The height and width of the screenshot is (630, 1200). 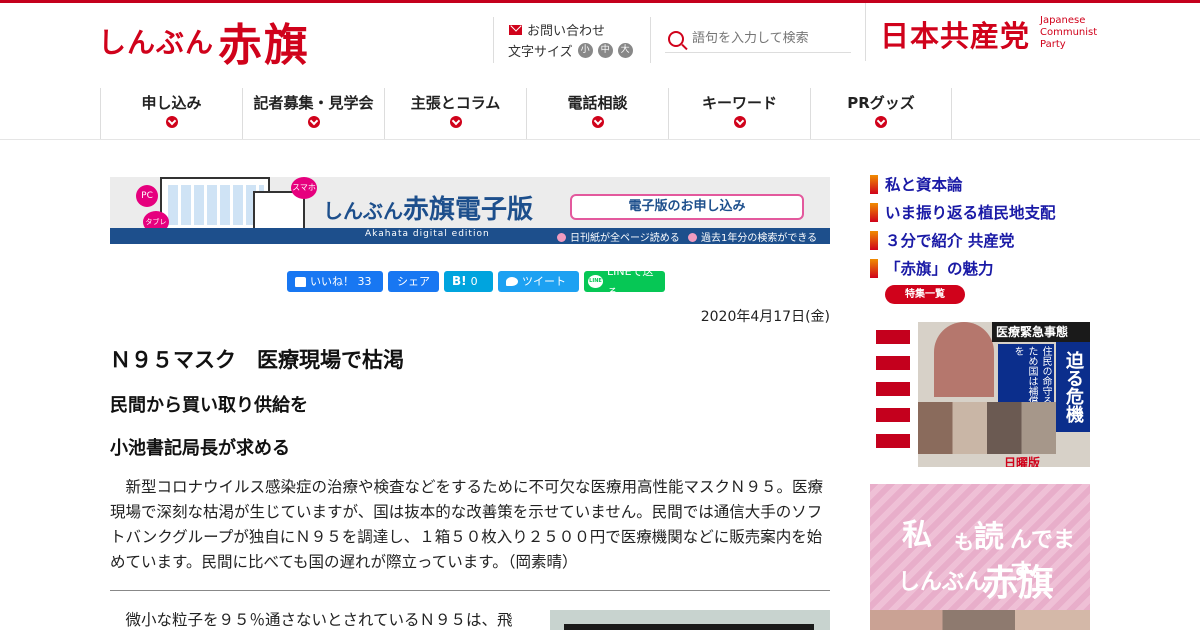 I want to click on line-icon: LINE, so click(x=595, y=281).